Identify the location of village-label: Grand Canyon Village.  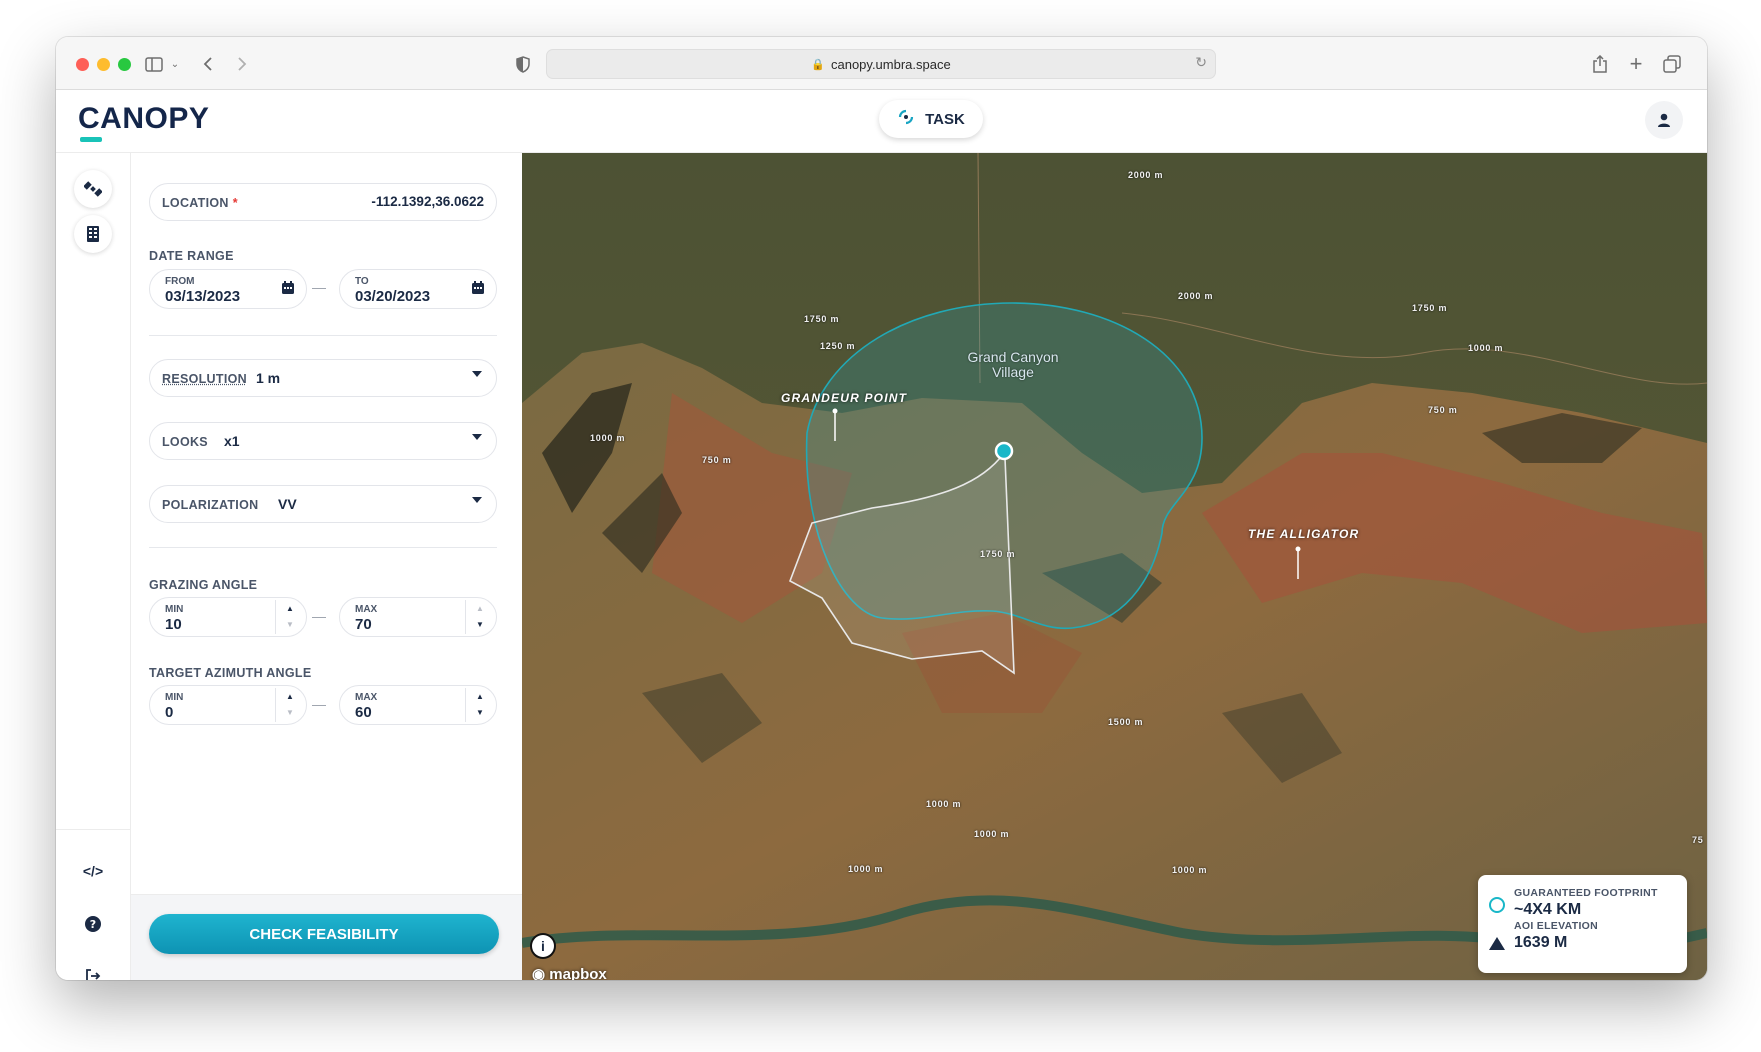
(1013, 364).